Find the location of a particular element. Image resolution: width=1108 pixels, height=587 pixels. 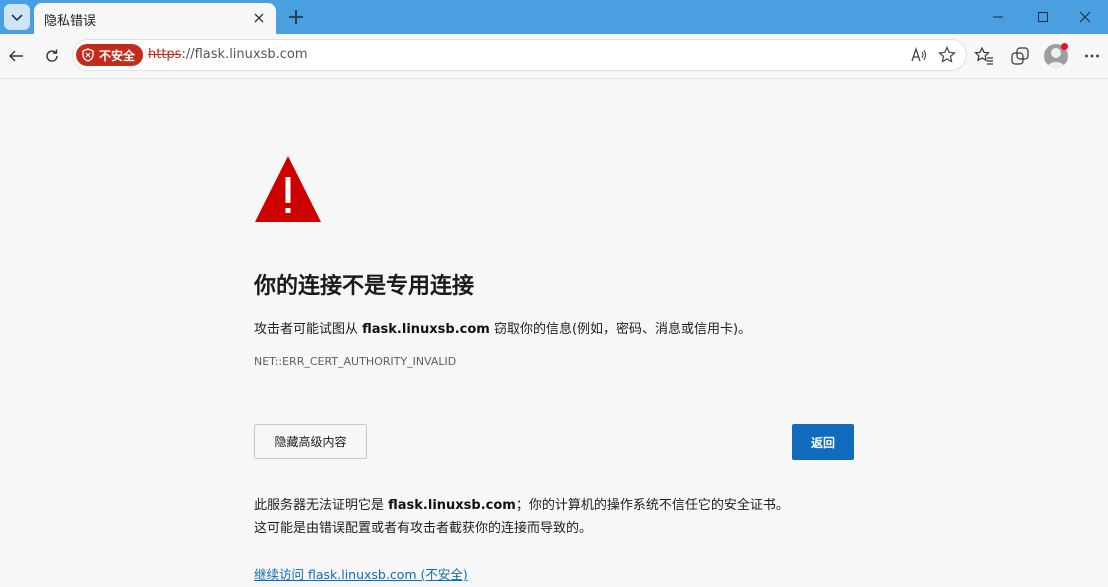

read-aloud-button is located at coordinates (919, 55).